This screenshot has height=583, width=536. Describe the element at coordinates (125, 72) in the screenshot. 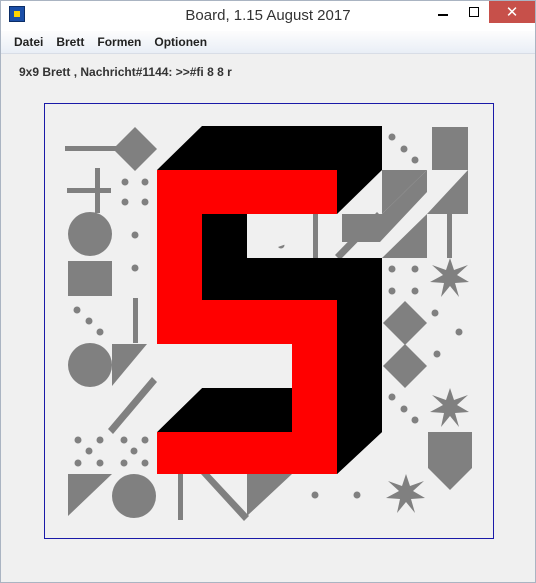

I see `status-message: 9x9 Brett , Nachricht#1144: >>#fi 8 8 r` at that location.